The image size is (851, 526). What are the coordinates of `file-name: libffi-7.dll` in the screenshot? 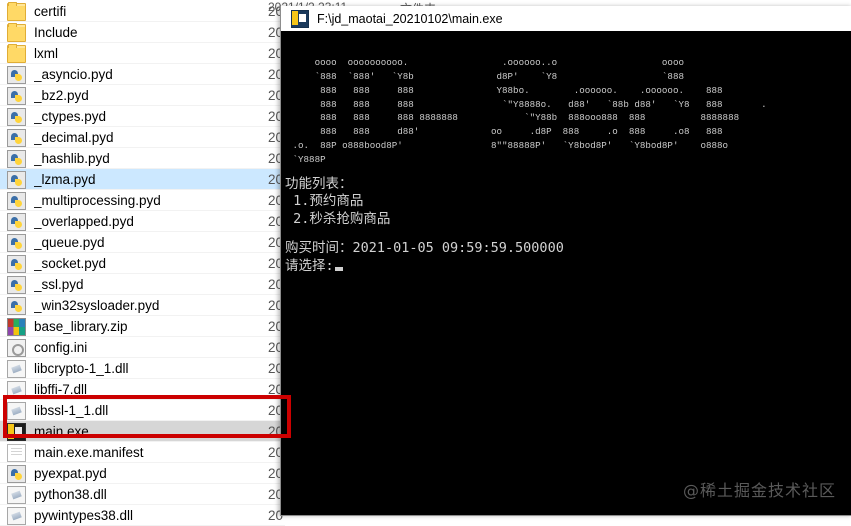 It's located at (61, 389).